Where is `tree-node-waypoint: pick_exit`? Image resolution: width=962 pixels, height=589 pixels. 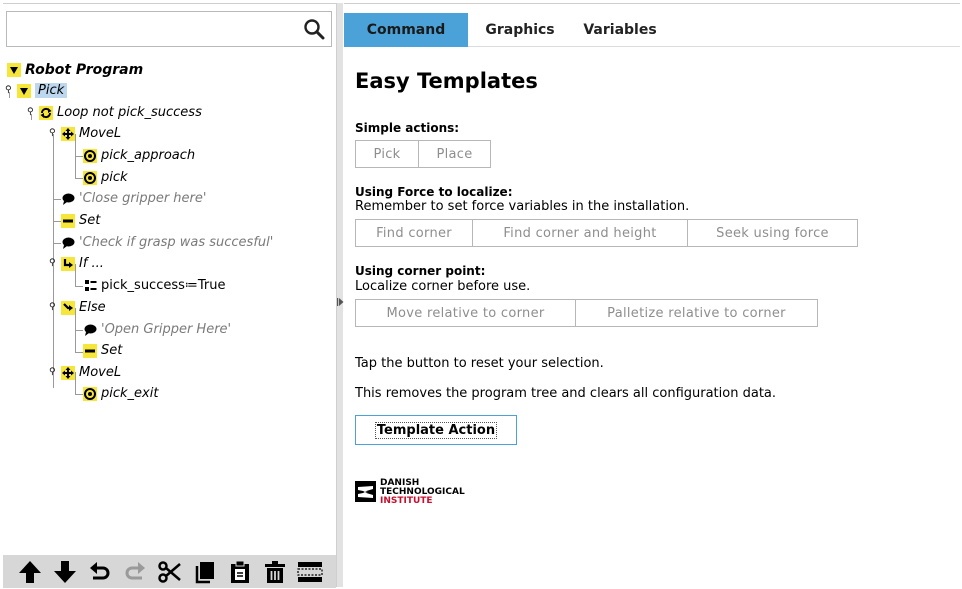
tree-node-waypoint: pick_exit is located at coordinates (120, 393).